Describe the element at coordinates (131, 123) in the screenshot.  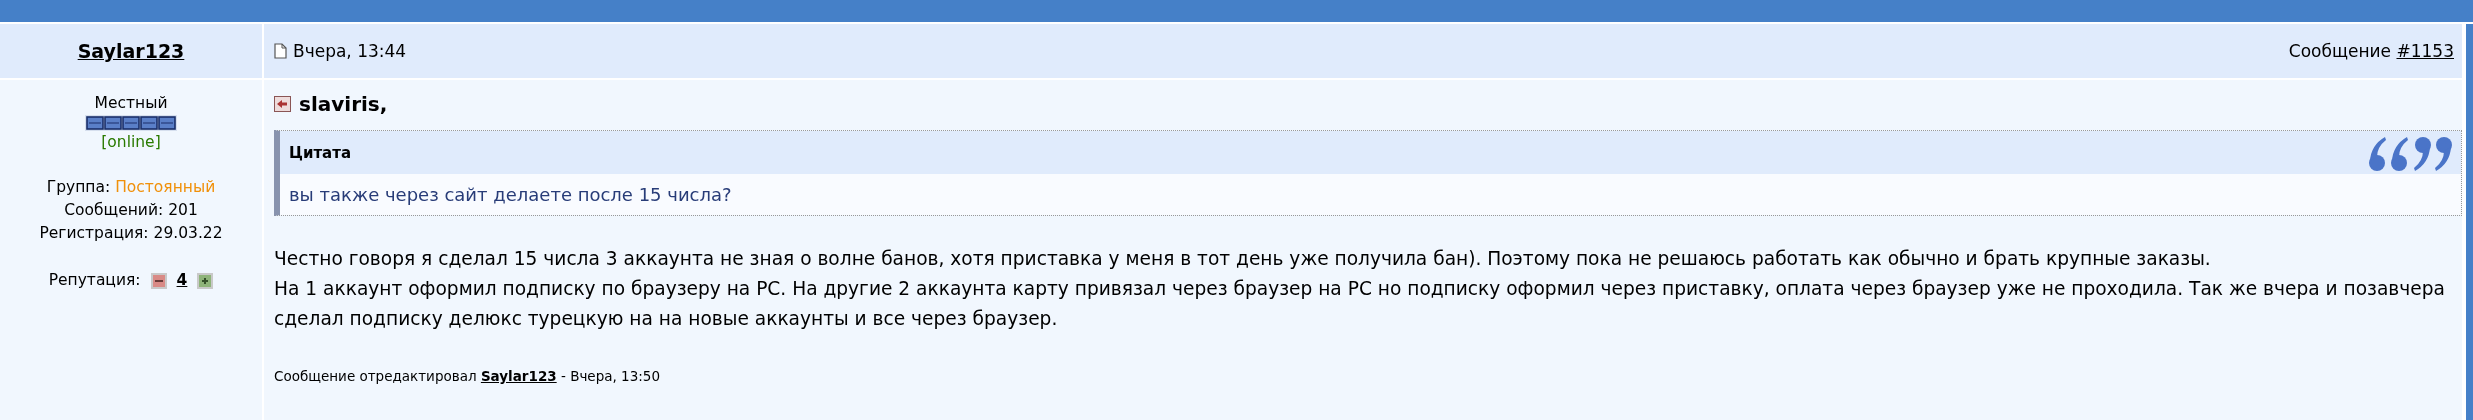
I see `rank-pips-icon` at that location.